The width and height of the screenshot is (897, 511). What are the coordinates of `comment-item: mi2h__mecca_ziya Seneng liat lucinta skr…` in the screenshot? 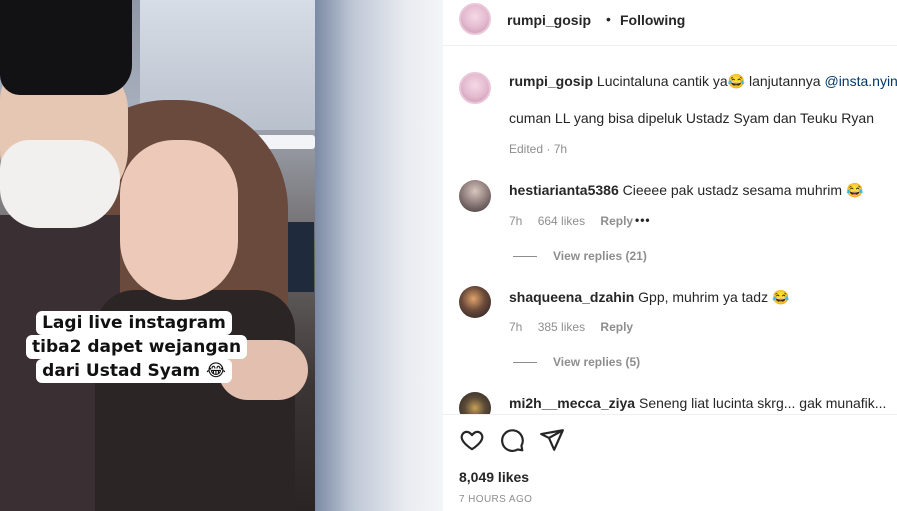 It's located at (697, 403).